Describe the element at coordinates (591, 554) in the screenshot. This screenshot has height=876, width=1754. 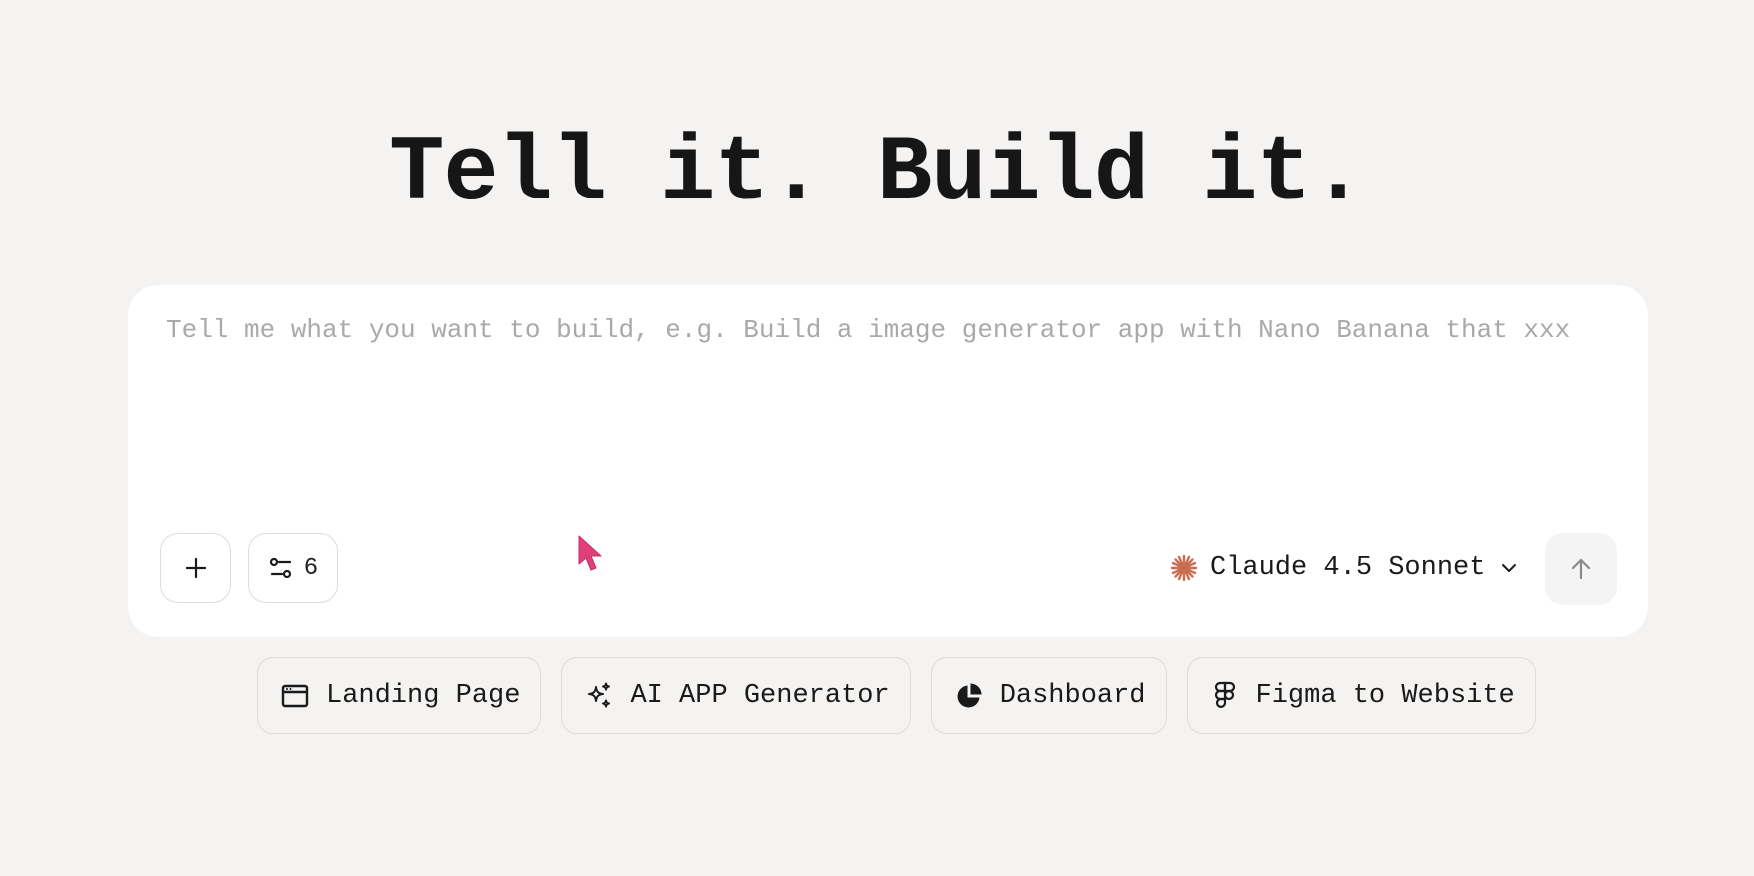
I see `mouse-cursor-icon` at that location.